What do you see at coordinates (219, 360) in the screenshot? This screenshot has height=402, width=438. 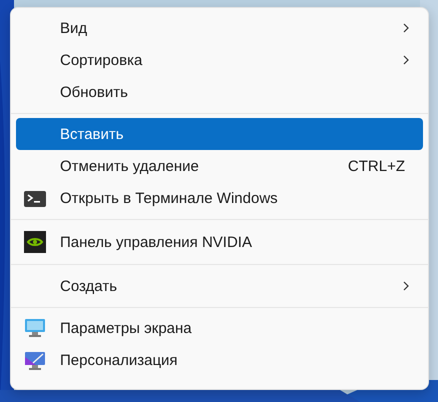 I see `menu-item: Персонализация` at bounding box center [219, 360].